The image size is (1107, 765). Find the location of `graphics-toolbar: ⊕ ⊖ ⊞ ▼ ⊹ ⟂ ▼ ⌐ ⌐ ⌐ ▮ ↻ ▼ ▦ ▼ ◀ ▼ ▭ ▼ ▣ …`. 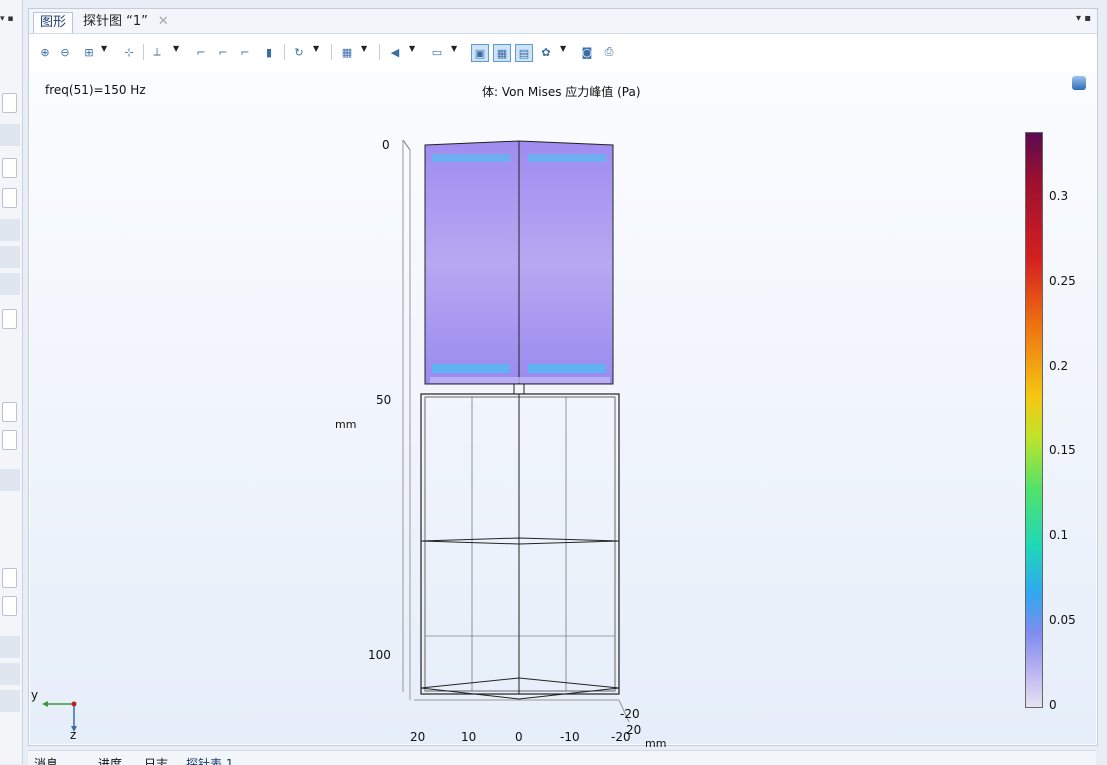

graphics-toolbar: ⊕ ⊖ ⊞ ▼ ⊹ ⟂ ▼ ⌐ ⌐ ⌐ ▮ ↻ ▼ ▦ ▼ ◀ ▼ ▭ ▼ ▣ … is located at coordinates (563, 53).